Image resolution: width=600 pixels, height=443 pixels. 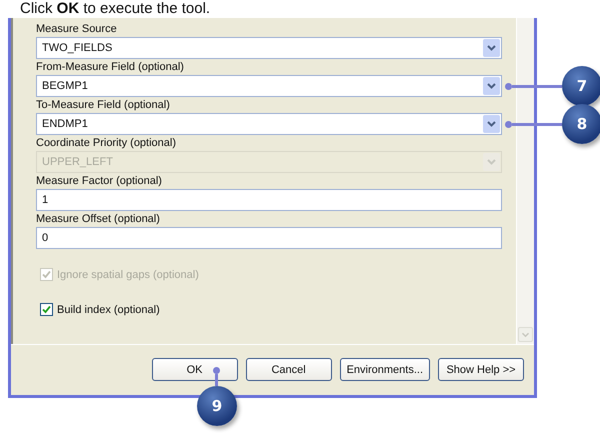 I want to click on input-field: 0, so click(x=269, y=238).